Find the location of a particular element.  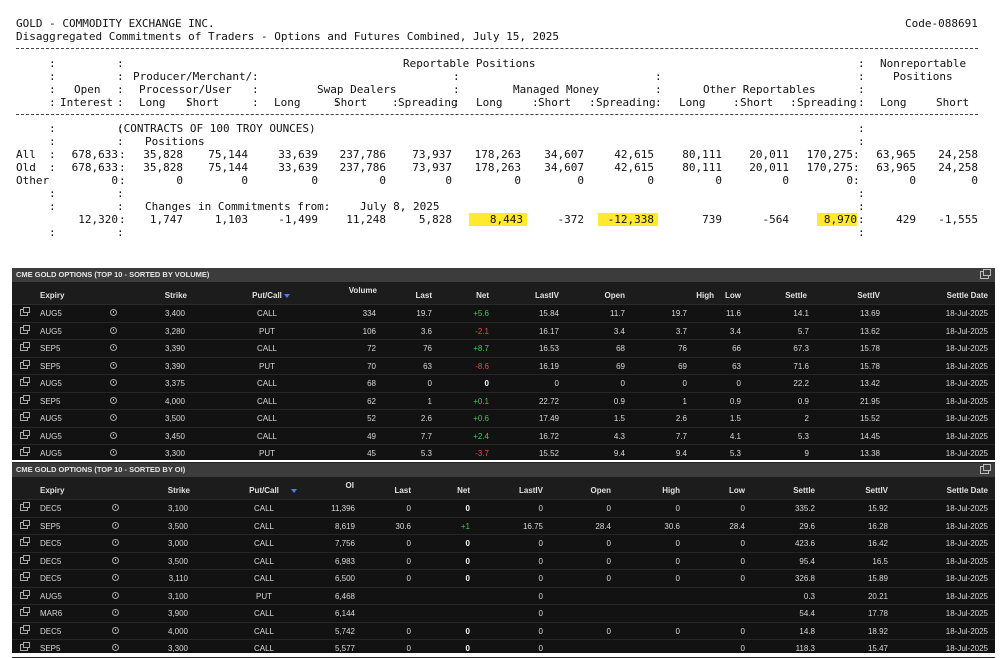

lastiv-cell: 16.19 is located at coordinates (548, 366).